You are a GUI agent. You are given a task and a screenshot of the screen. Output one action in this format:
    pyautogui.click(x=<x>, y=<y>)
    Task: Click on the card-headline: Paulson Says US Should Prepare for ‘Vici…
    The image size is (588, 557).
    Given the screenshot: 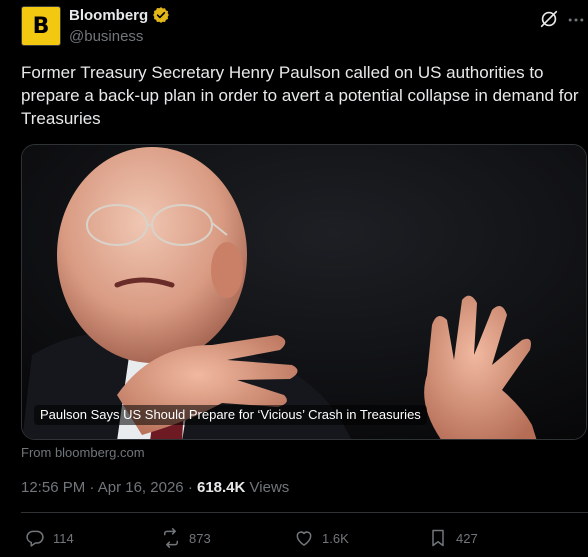 What is the action you would take?
    pyautogui.click(x=230, y=415)
    